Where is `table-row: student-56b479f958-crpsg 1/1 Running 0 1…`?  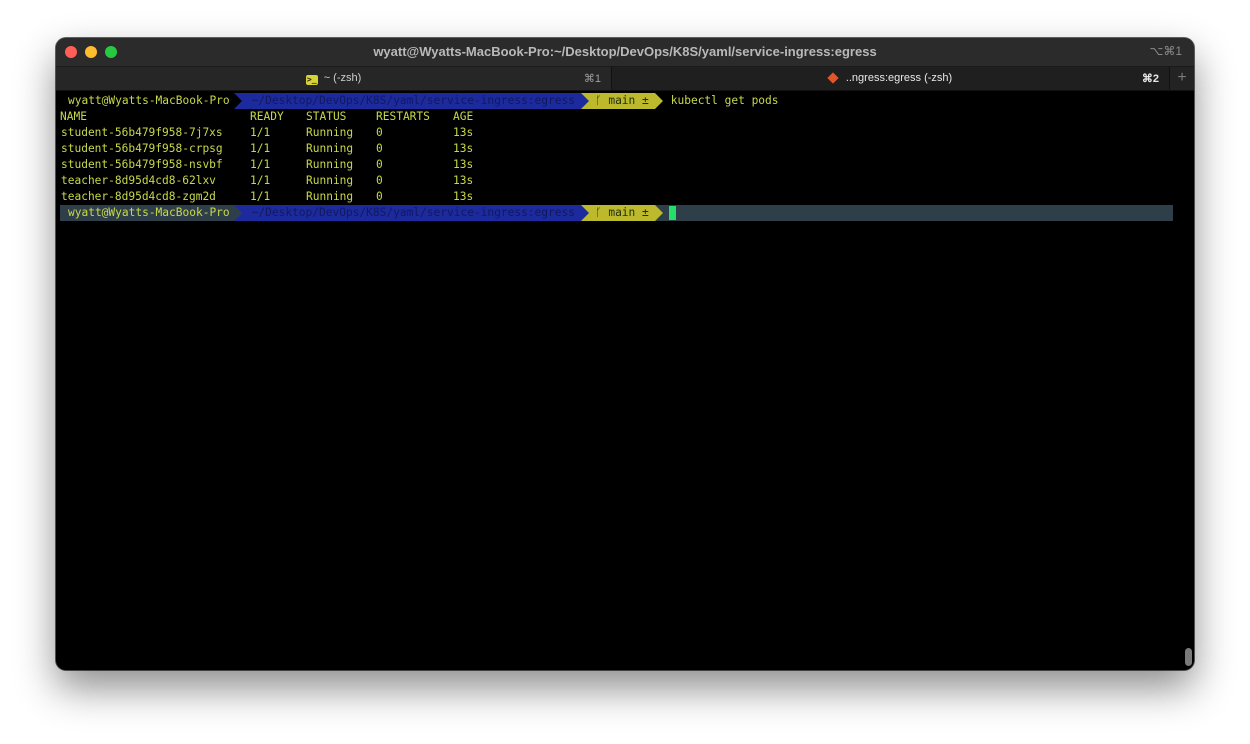 table-row: student-56b479f958-crpsg 1/1 Running 0 1… is located at coordinates (610, 149).